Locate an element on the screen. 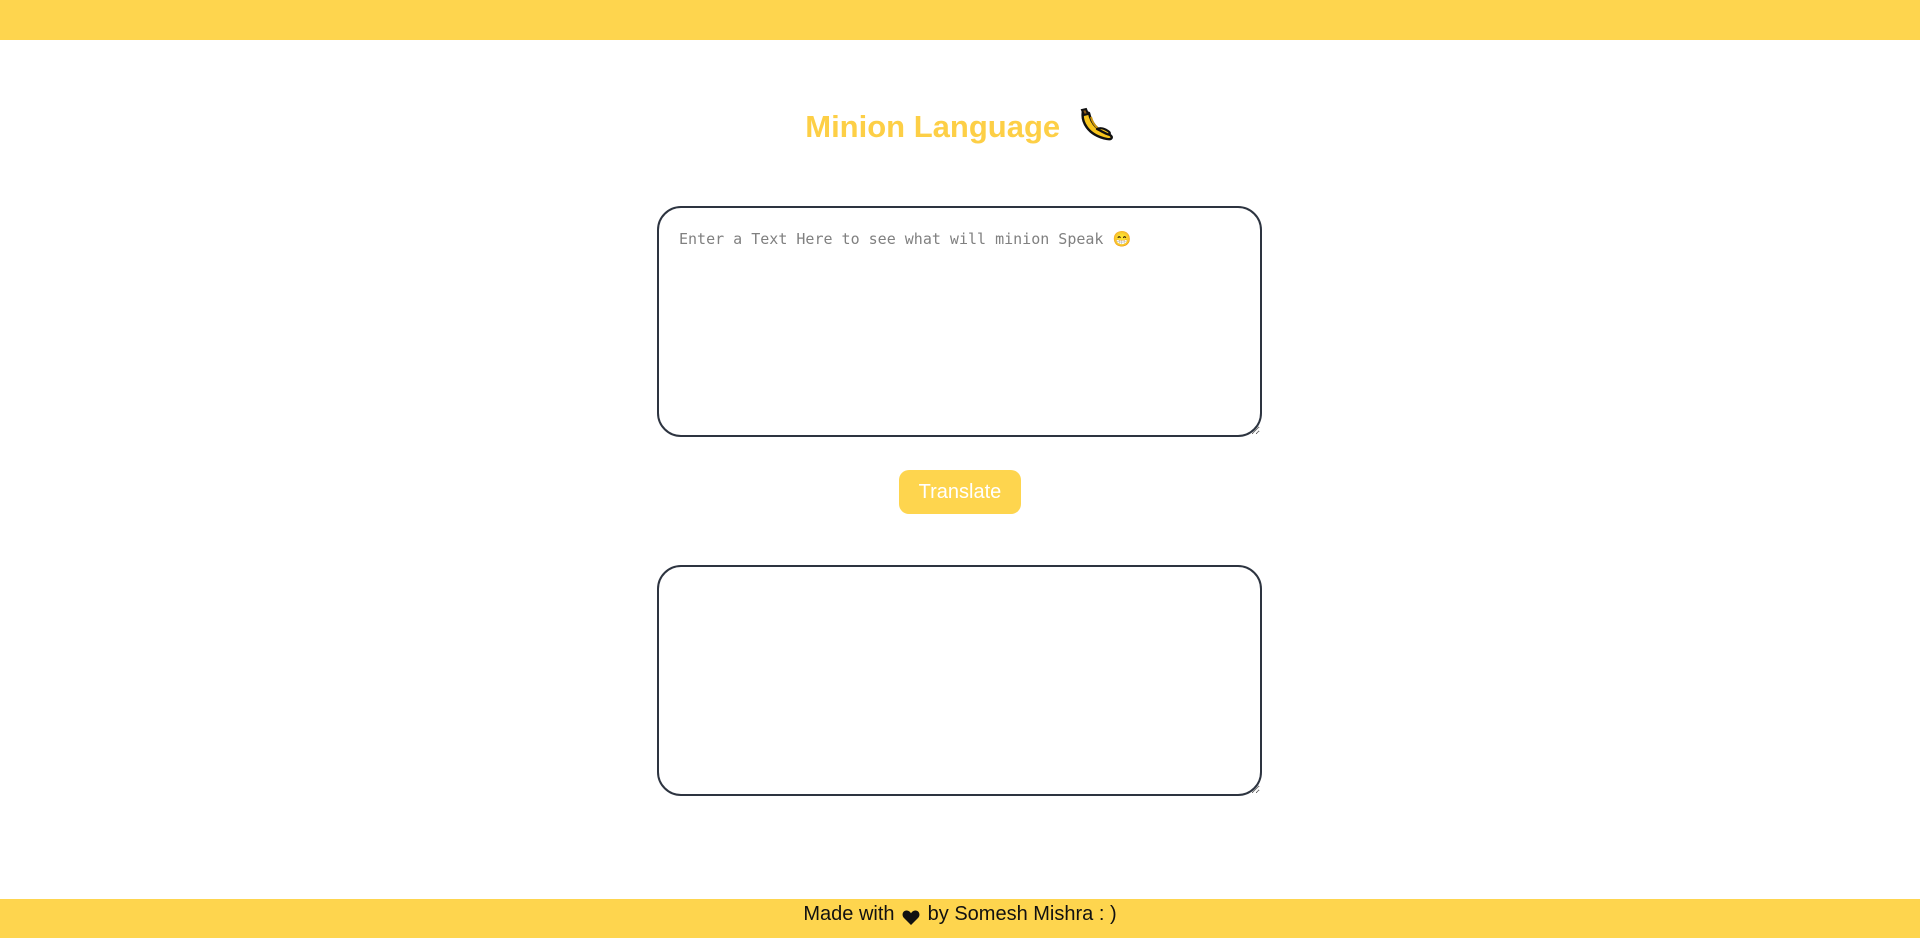 This screenshot has height=938, width=1920. banana-icon is located at coordinates (1096, 126).